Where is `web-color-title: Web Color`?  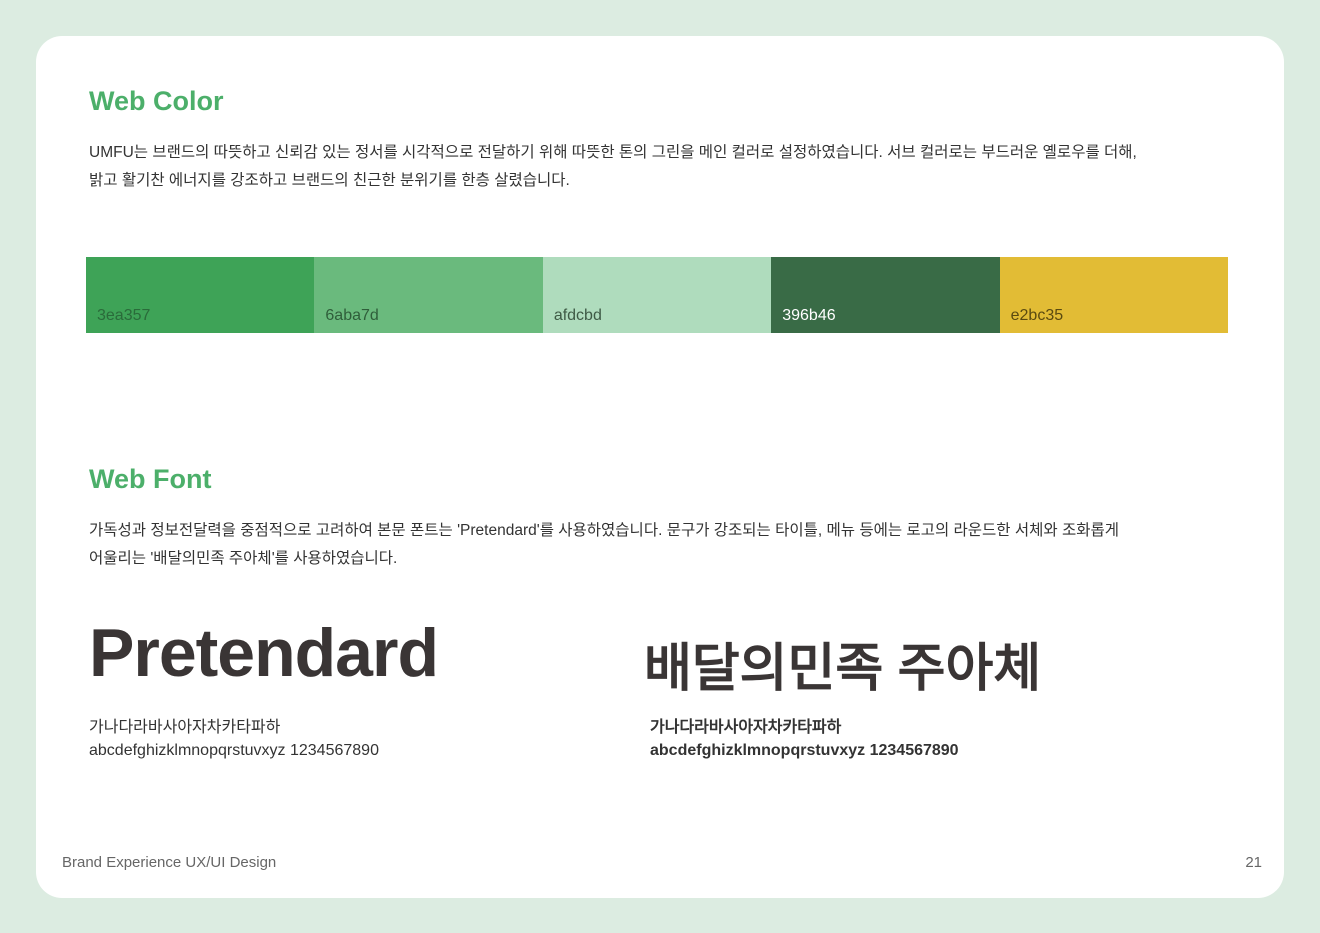
web-color-title: Web Color is located at coordinates (156, 101).